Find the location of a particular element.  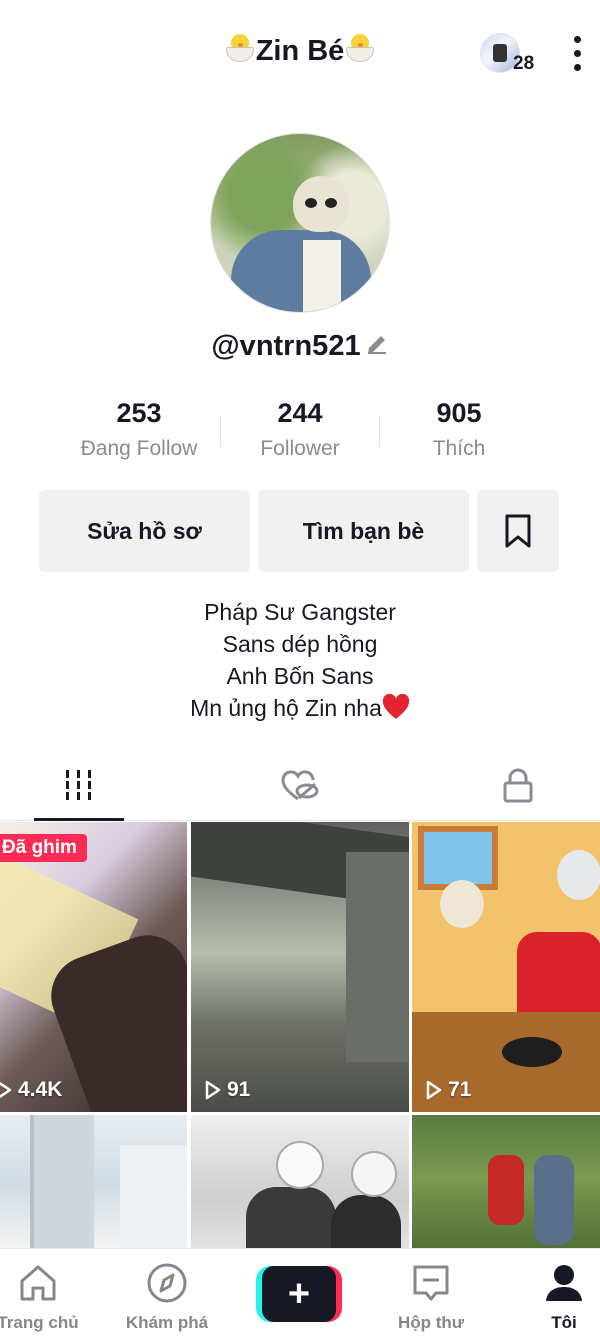

compass-icon is located at coordinates (167, 1283).